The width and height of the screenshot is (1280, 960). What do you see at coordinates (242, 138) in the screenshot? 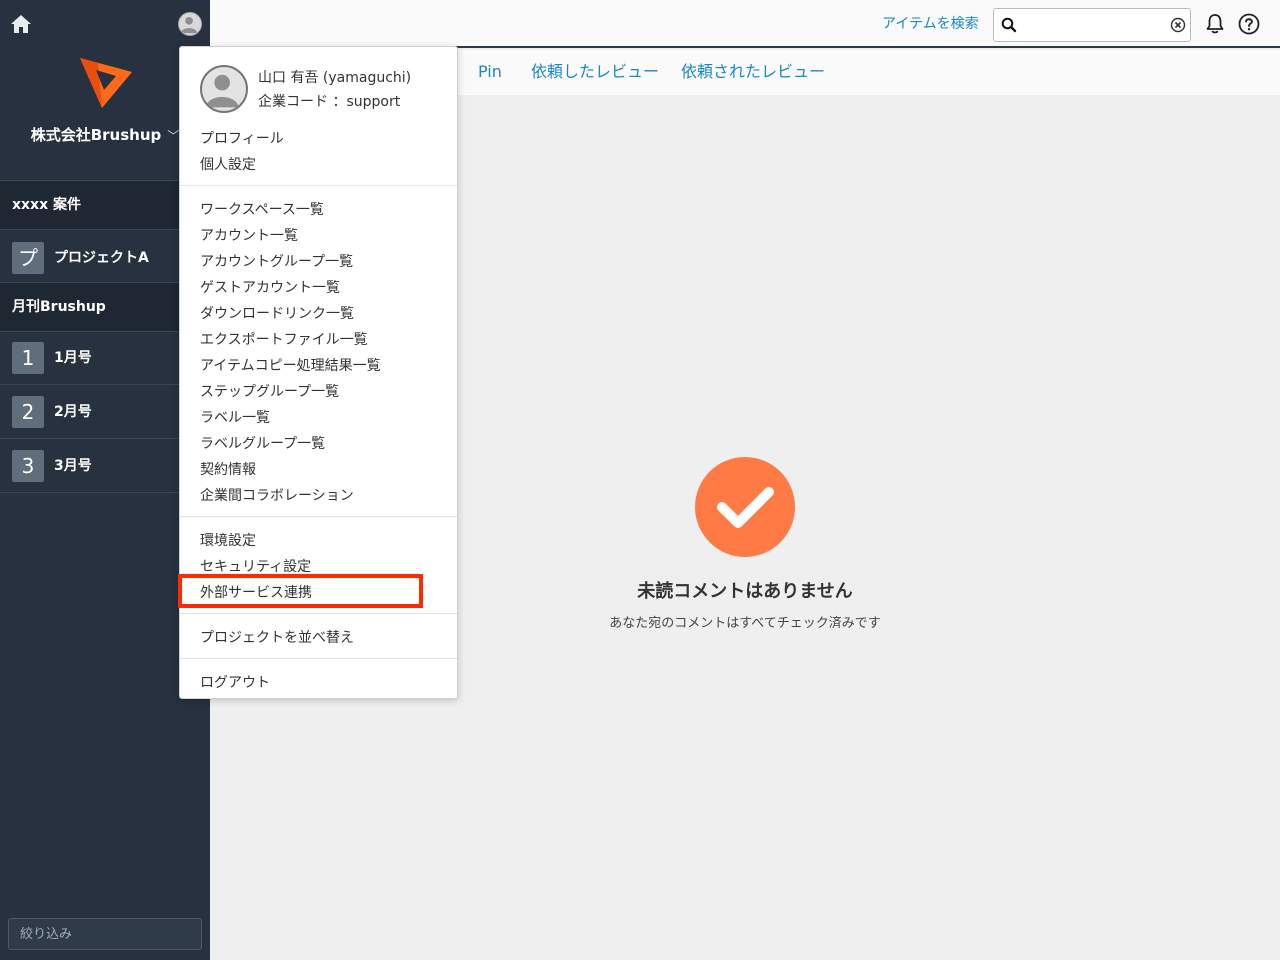
I see `menu-item-profile: プロフィール` at bounding box center [242, 138].